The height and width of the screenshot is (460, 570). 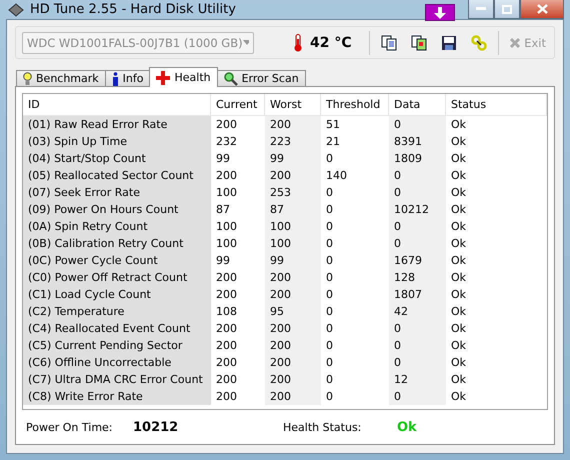 What do you see at coordinates (515, 42) in the screenshot?
I see `x-icon` at bounding box center [515, 42].